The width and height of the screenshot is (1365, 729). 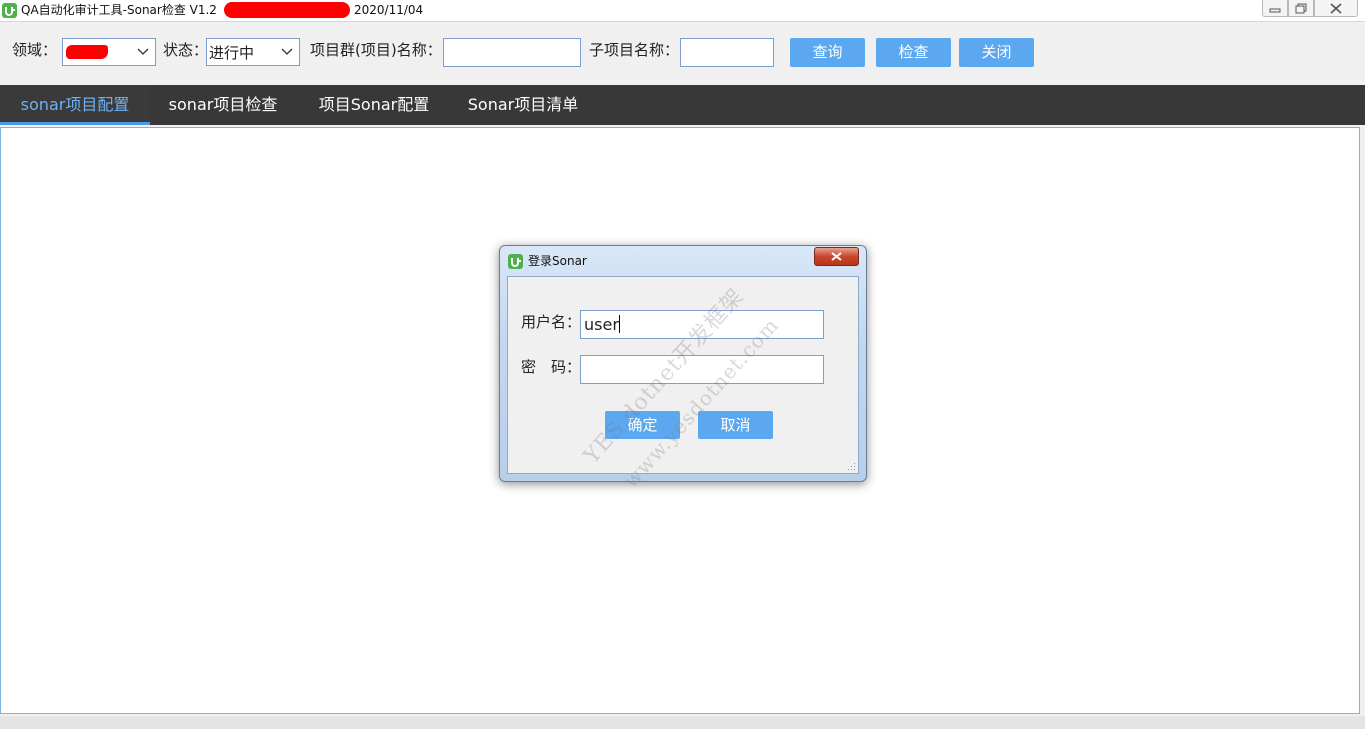 I want to click on dialog-body: 用户名： user 密 码： 确定 取消, so click(x=683, y=375).